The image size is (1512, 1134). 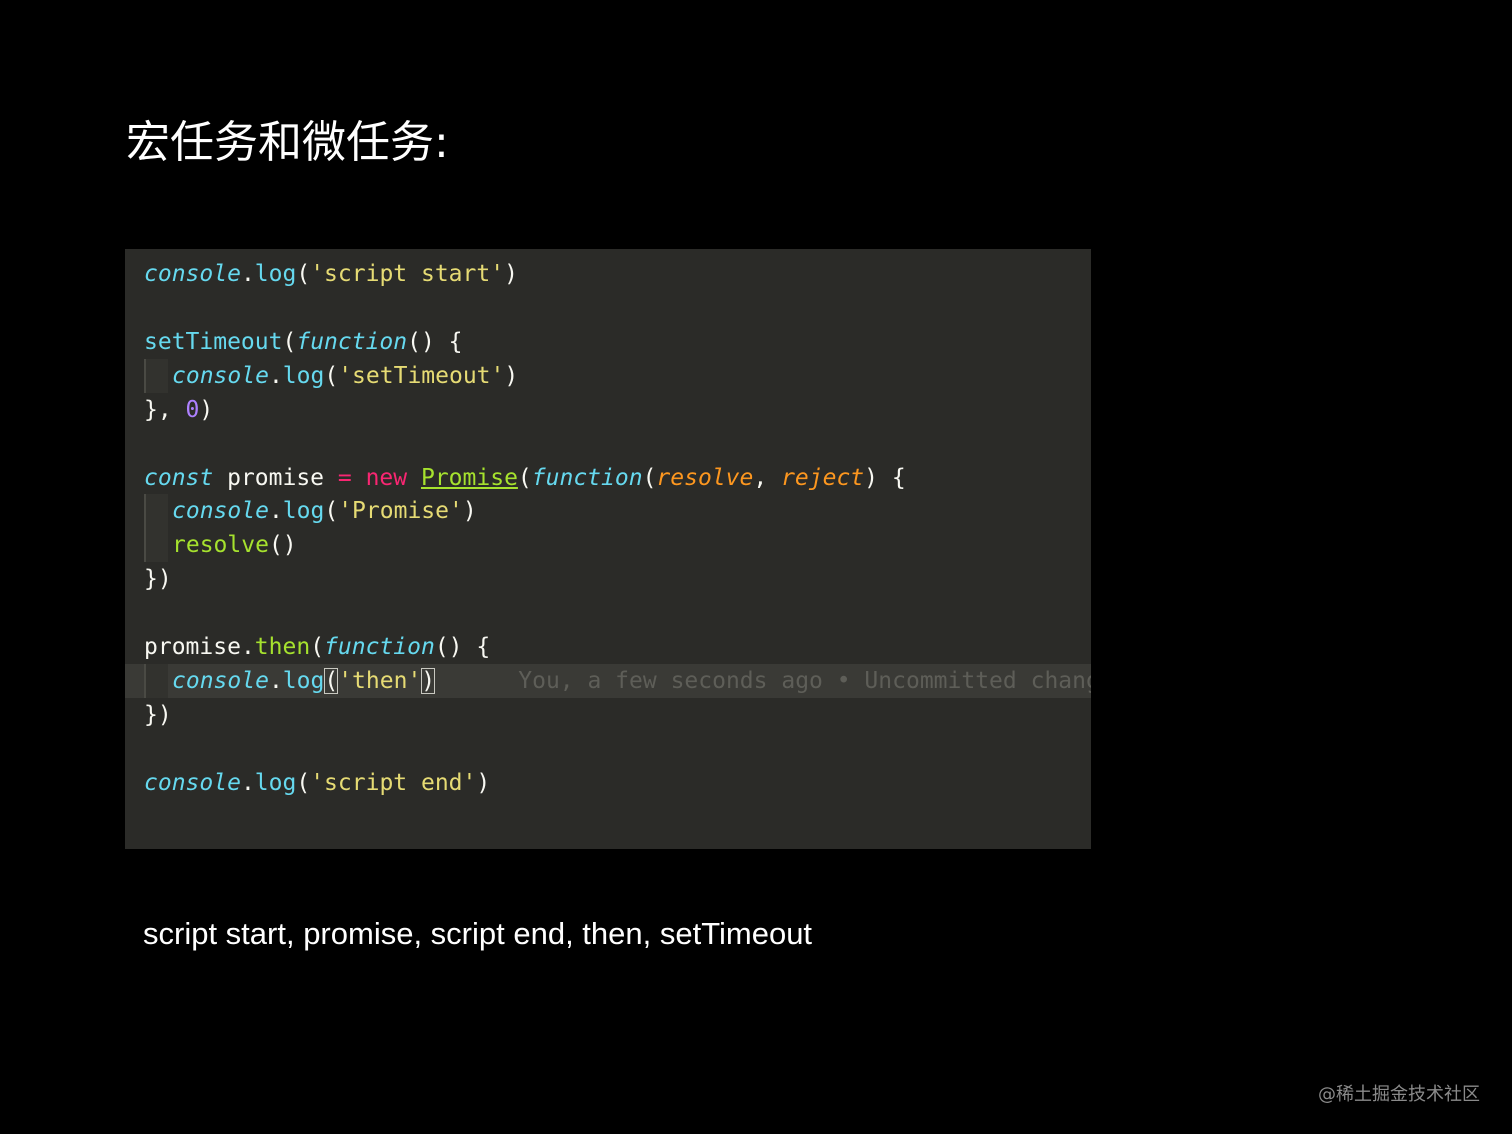 I want to click on code-line-9: promise.then(function() {, so click(x=317, y=647).